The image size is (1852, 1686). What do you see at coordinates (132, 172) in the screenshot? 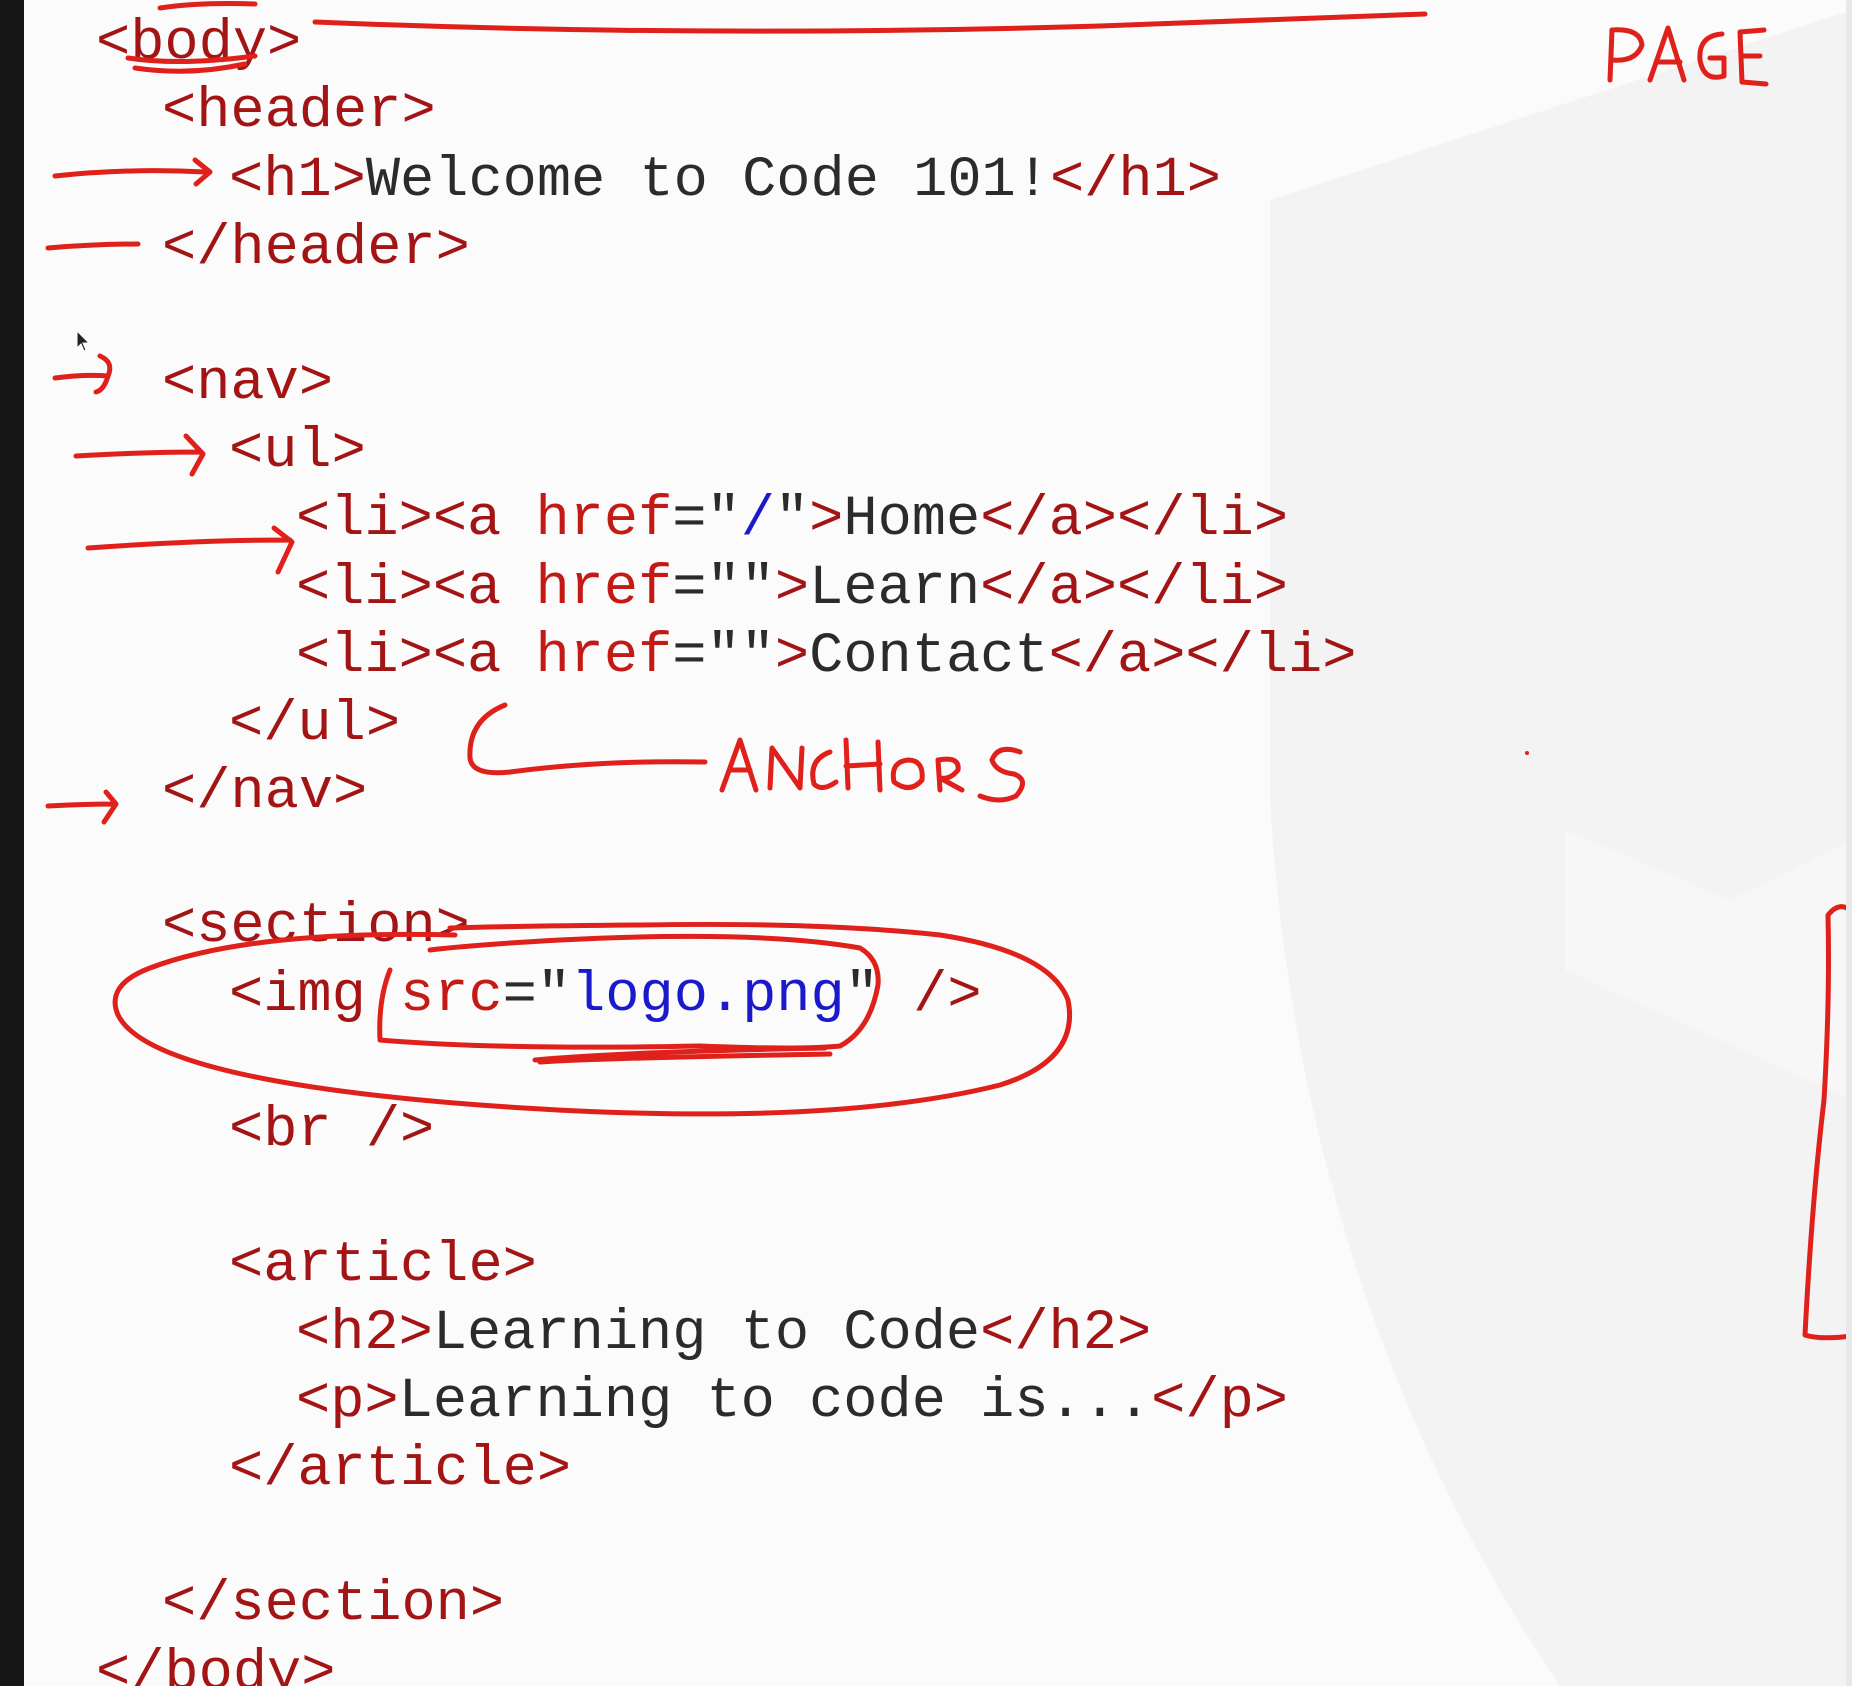
I see `arrow-h1` at bounding box center [132, 172].